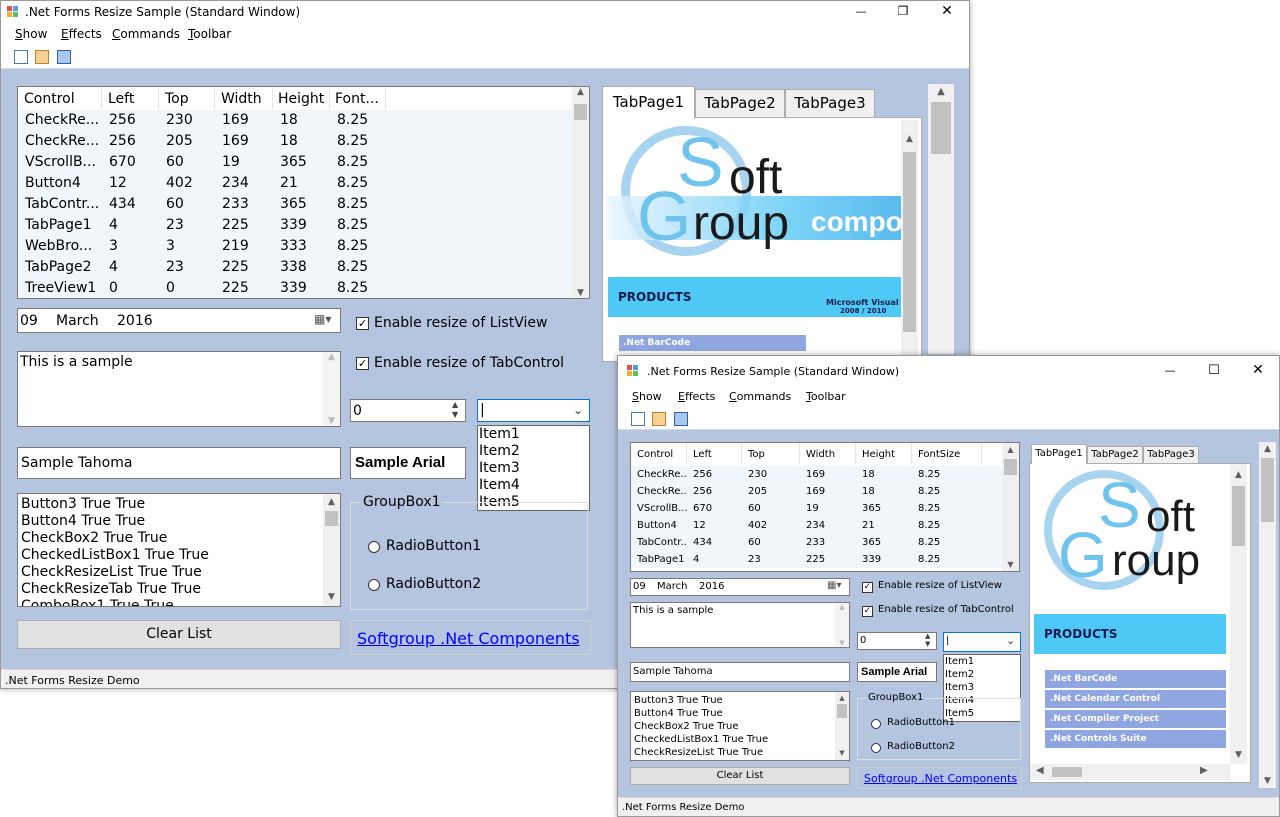 This screenshot has height=817, width=1280. Describe the element at coordinates (1135, 679) in the screenshot. I see `product-link: .Net BarCode` at that location.